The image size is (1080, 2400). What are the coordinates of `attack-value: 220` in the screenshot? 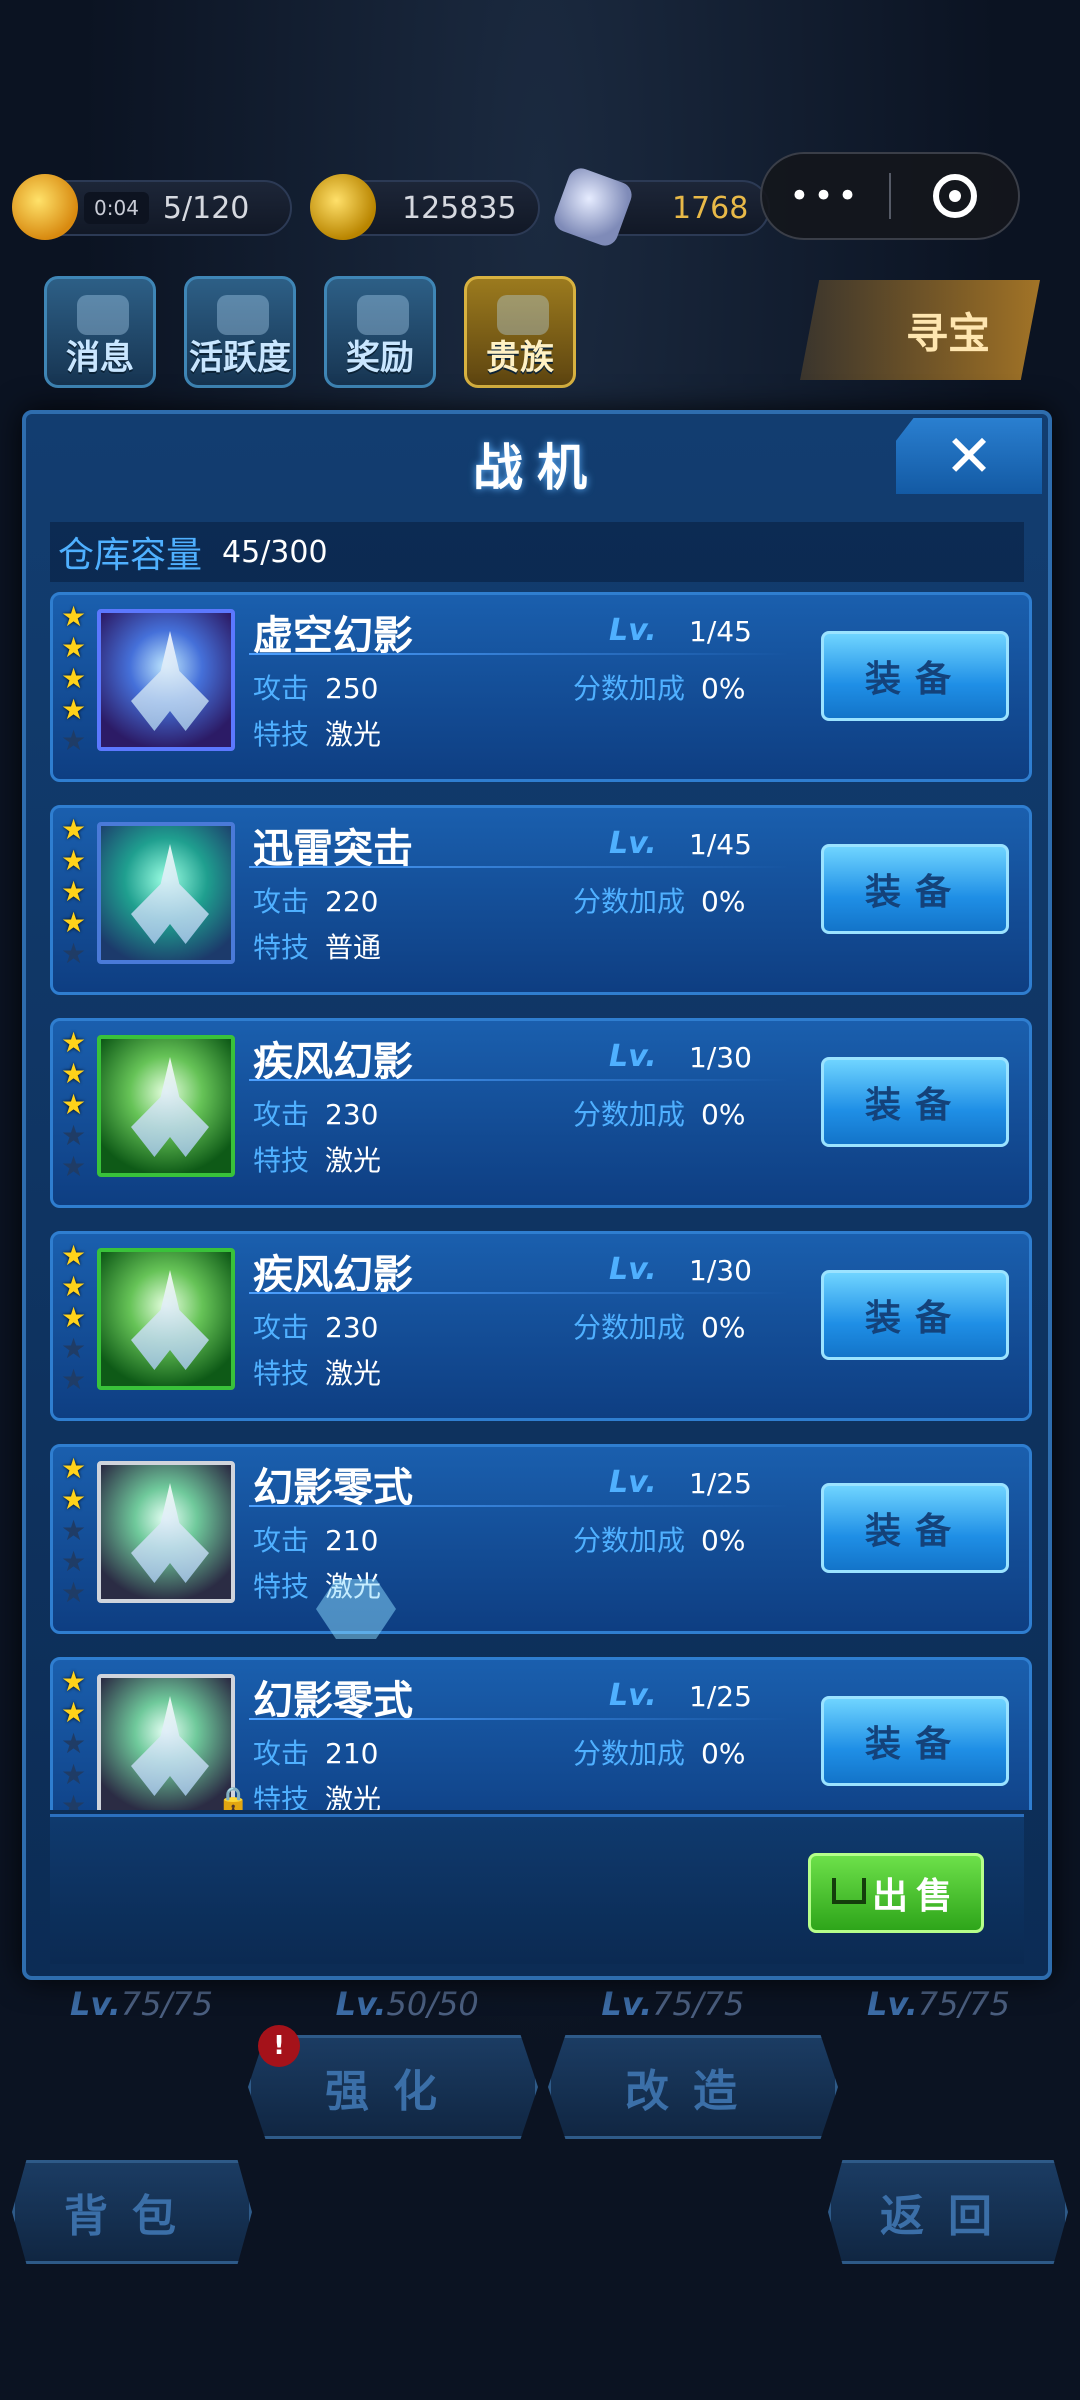 It's located at (352, 901).